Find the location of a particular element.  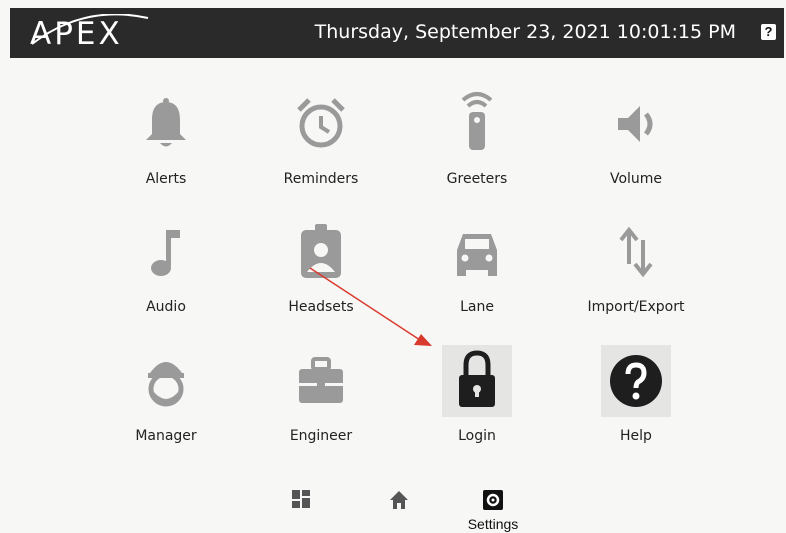

tile-reminders: Reminders is located at coordinates (321, 148).